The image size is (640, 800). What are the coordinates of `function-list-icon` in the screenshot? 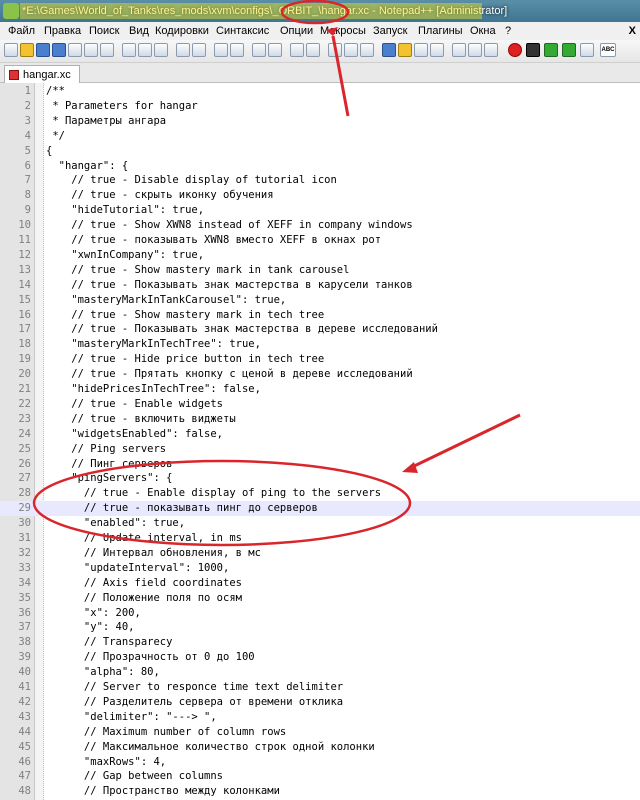 It's located at (405, 50).